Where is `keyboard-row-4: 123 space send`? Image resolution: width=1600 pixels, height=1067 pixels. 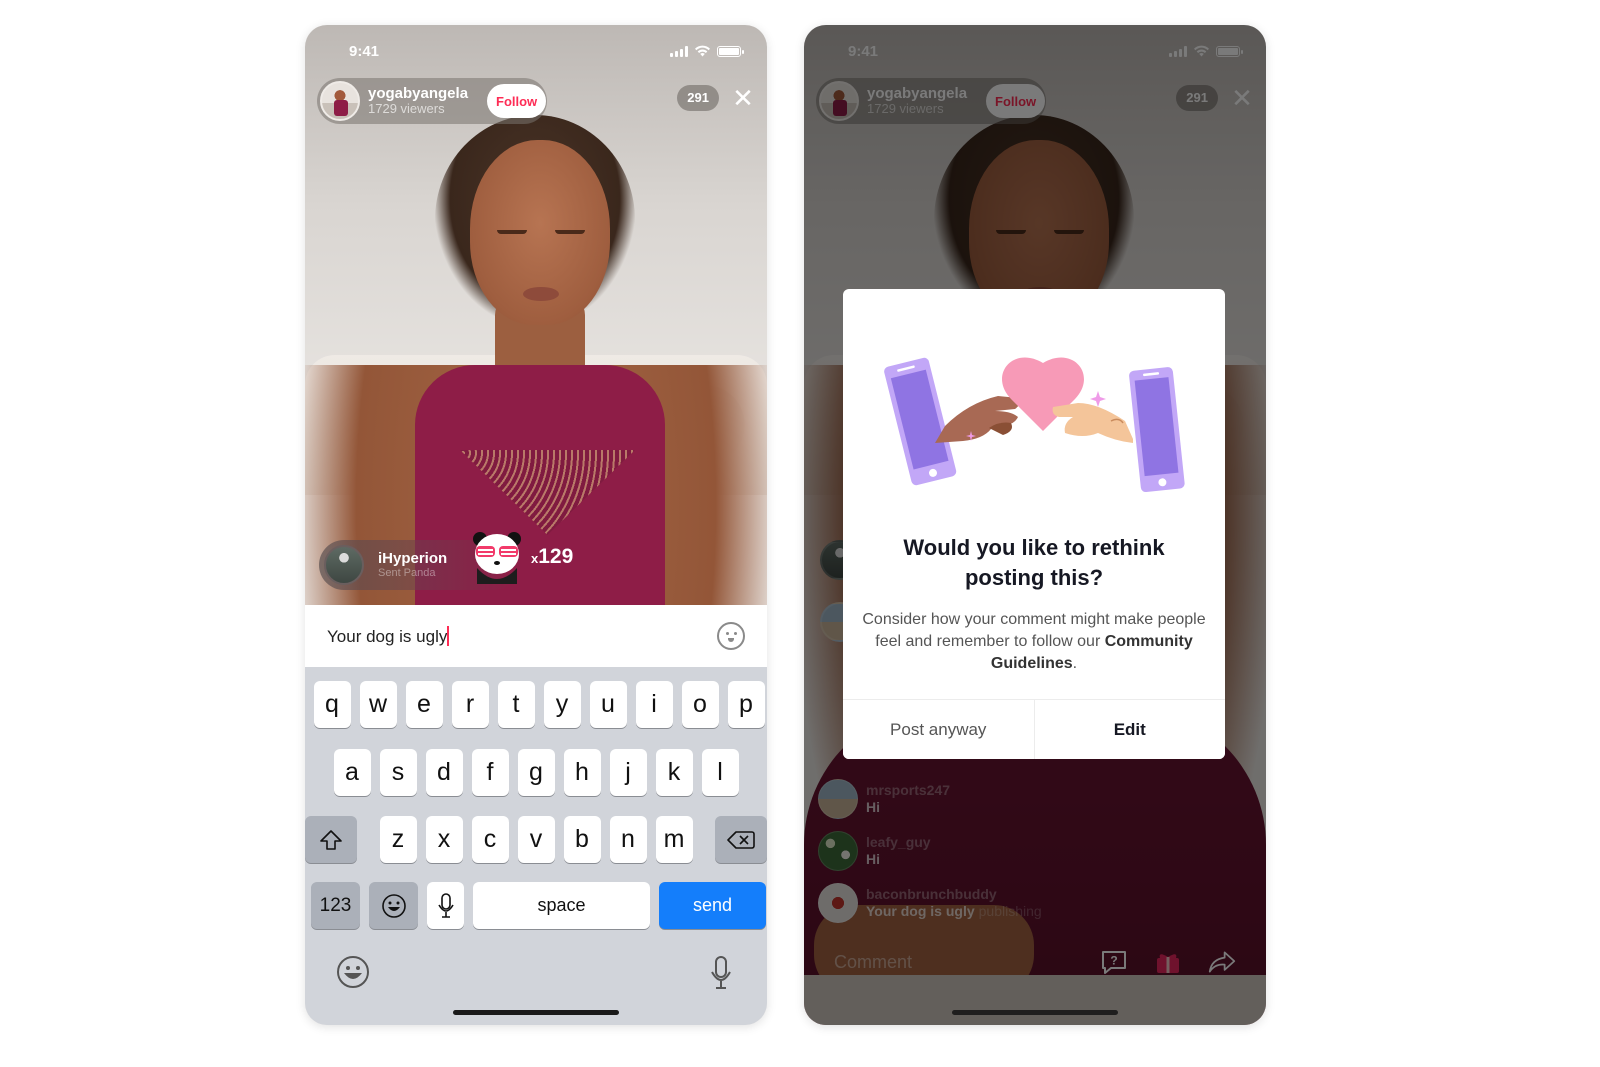
keyboard-row-4: 123 space send is located at coordinates (536, 905).